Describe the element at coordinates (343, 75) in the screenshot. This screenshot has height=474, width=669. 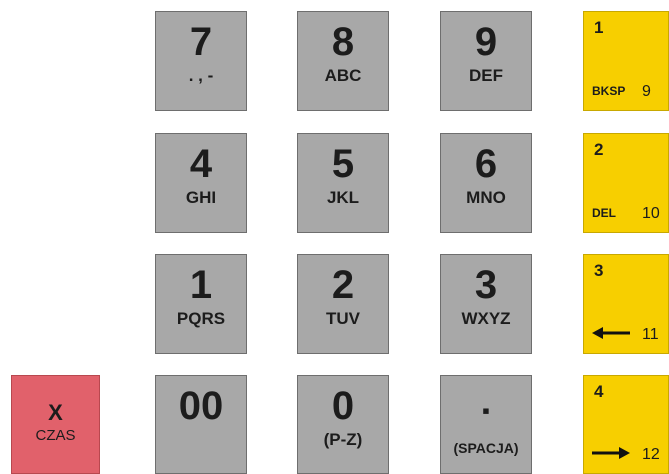
I see `key-letters: ABC` at that location.